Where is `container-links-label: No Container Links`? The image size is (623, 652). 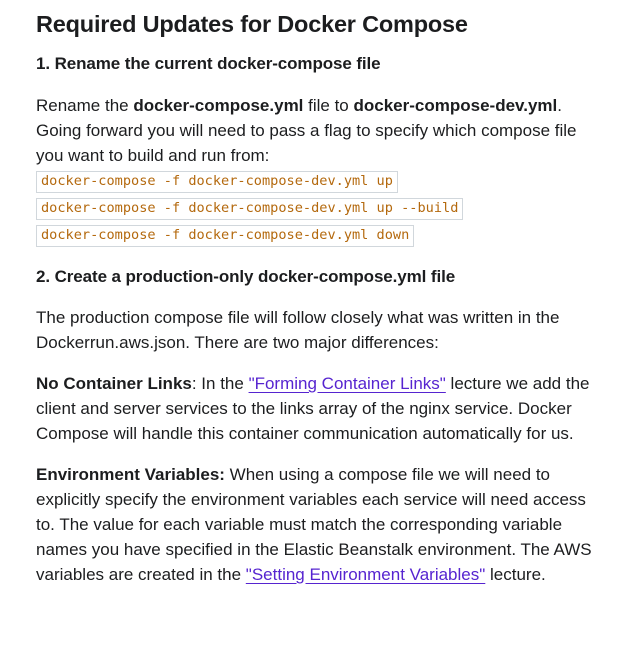 container-links-label: No Container Links is located at coordinates (114, 383).